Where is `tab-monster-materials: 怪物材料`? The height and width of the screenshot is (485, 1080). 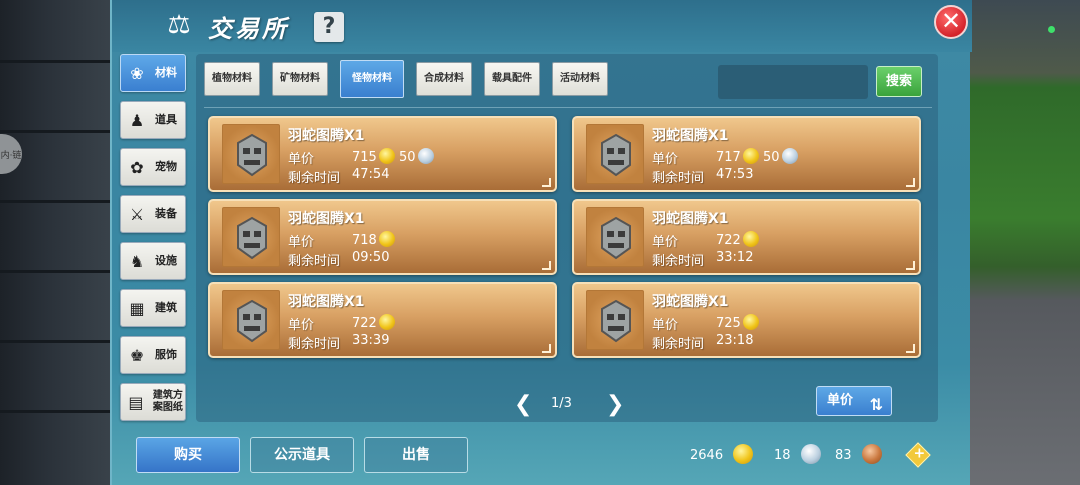 tab-monster-materials: 怪物材料 is located at coordinates (372, 79).